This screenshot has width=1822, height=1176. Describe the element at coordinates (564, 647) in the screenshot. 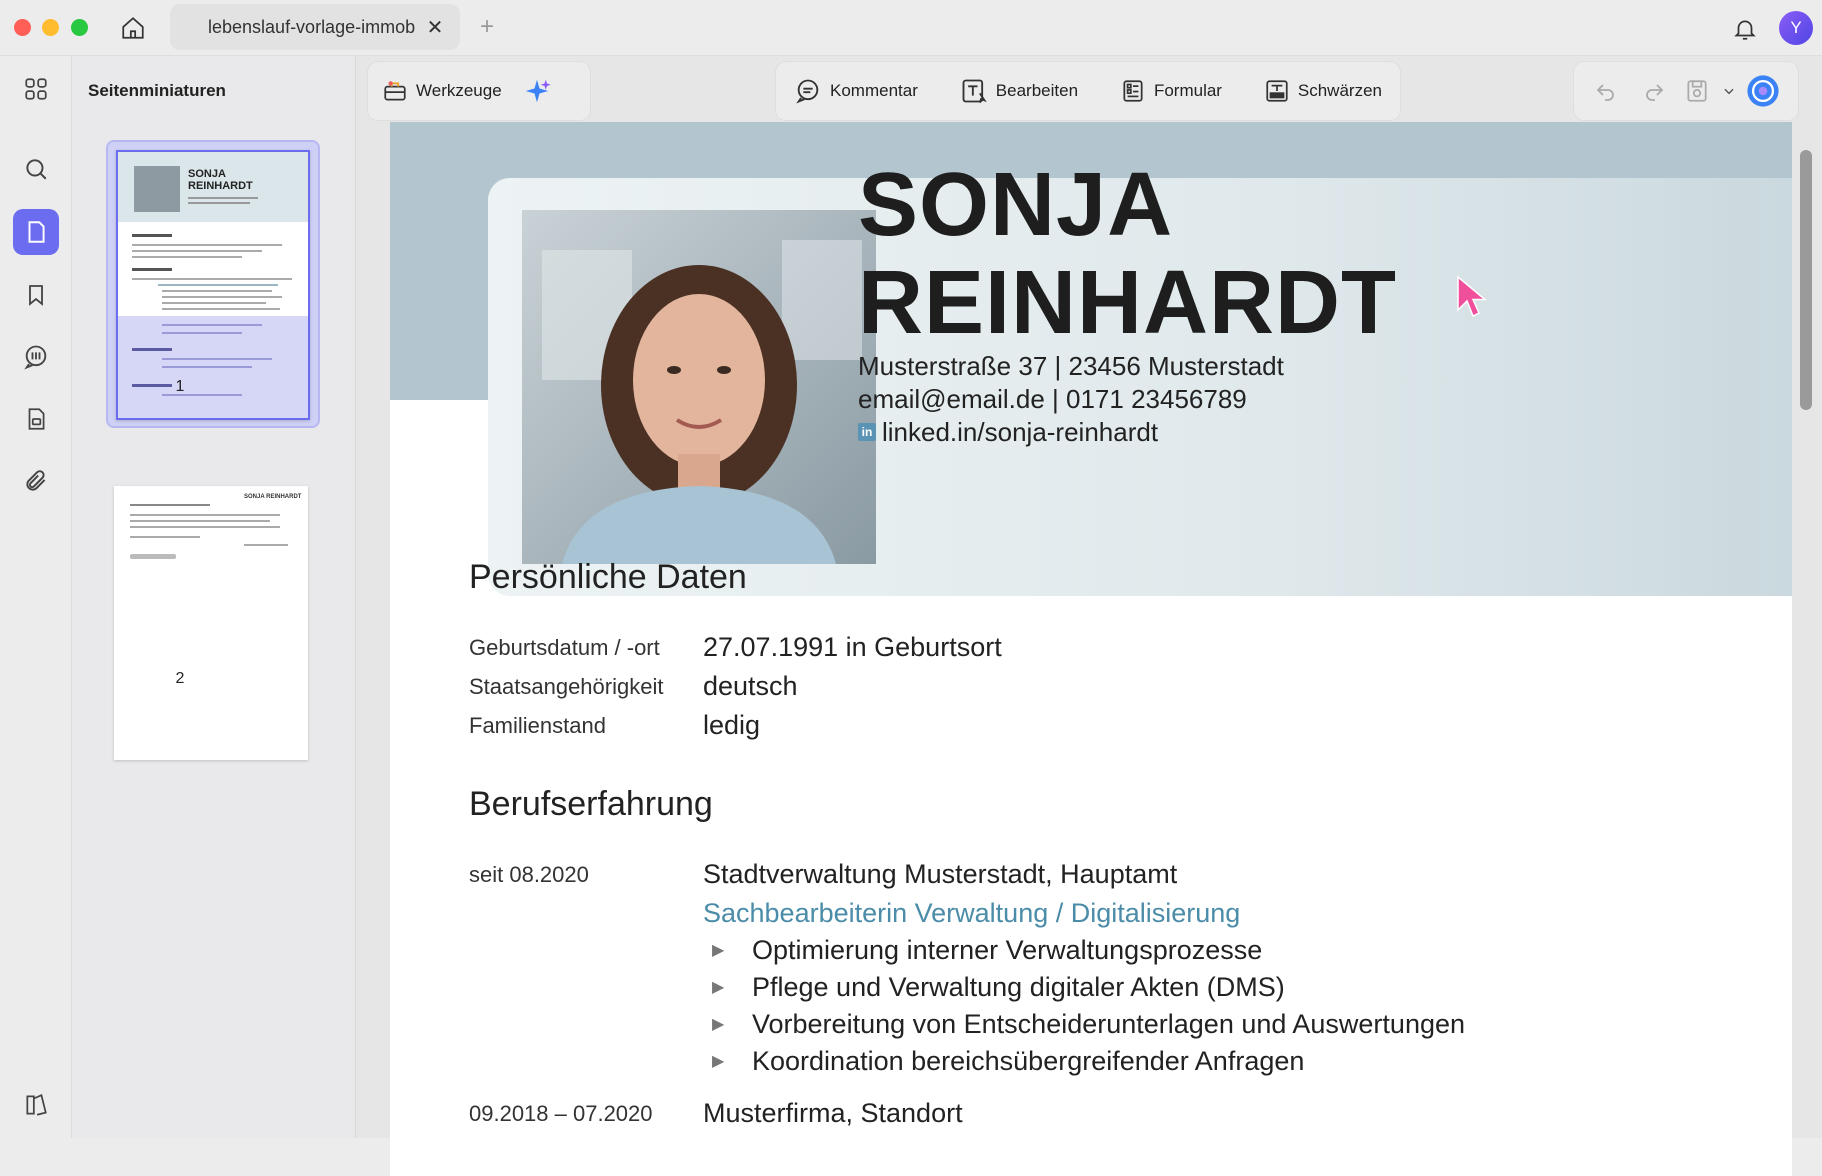

I see `personal-label: Geburtsdatum / -ort` at that location.